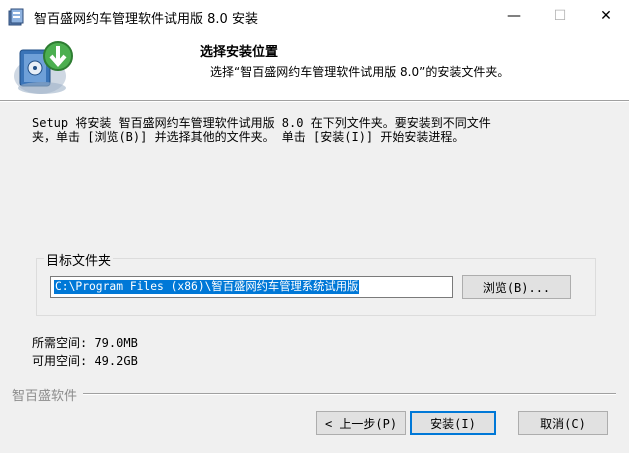  What do you see at coordinates (43, 67) in the screenshot?
I see `installer-disc-icon` at bounding box center [43, 67].